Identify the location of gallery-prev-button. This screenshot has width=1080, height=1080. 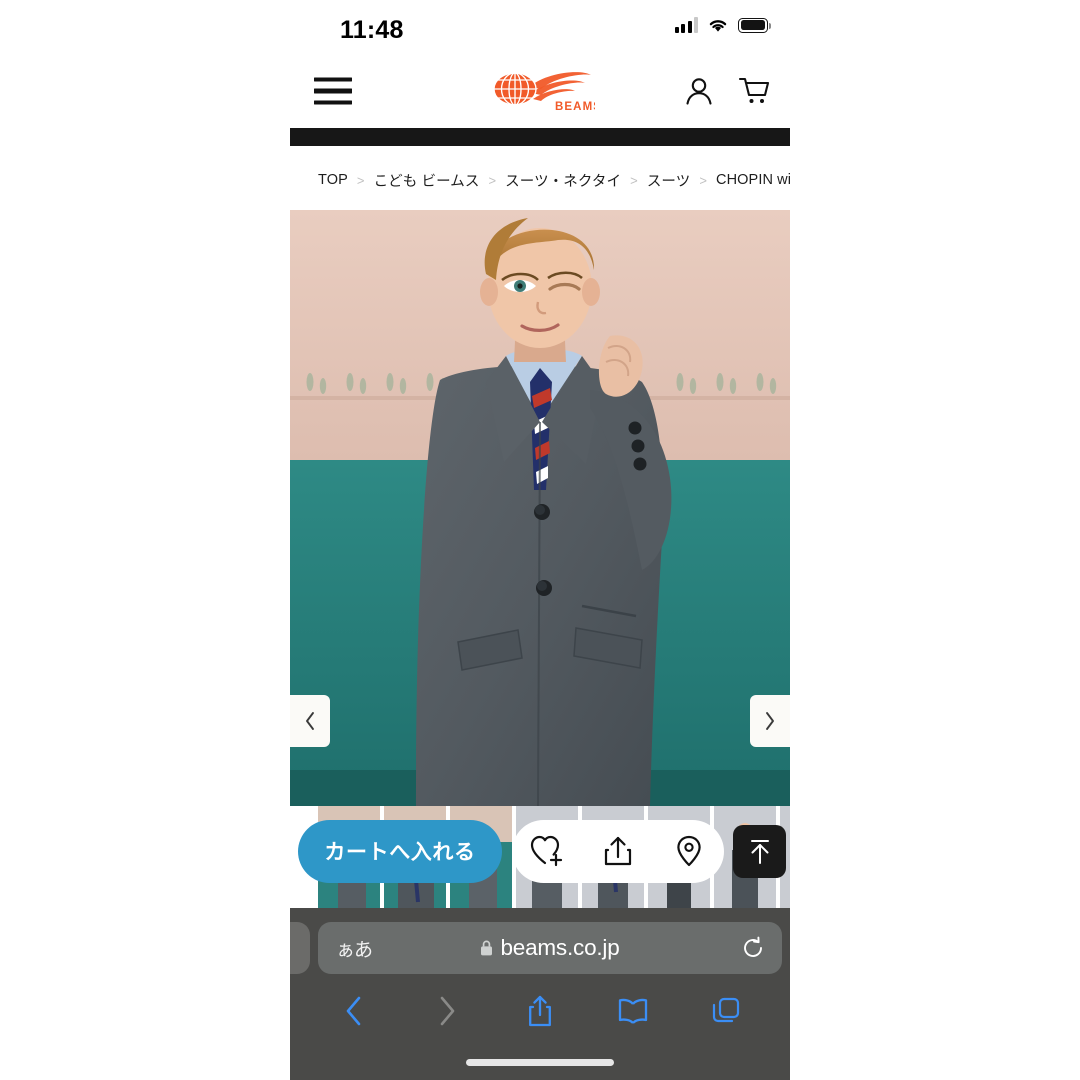
(310, 721).